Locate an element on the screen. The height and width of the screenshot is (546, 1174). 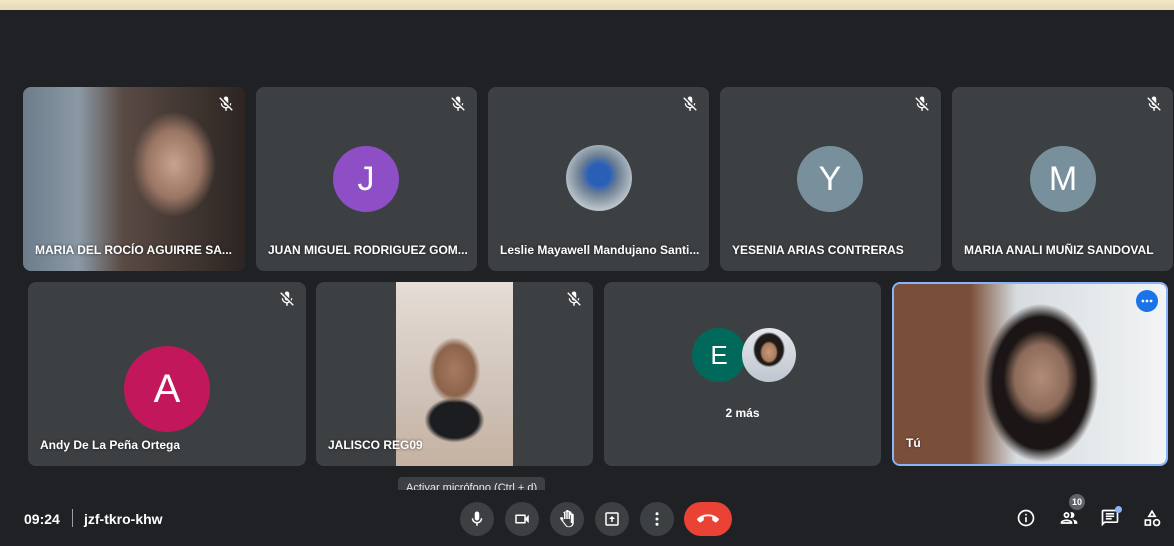
activities-button is located at coordinates (1152, 518).